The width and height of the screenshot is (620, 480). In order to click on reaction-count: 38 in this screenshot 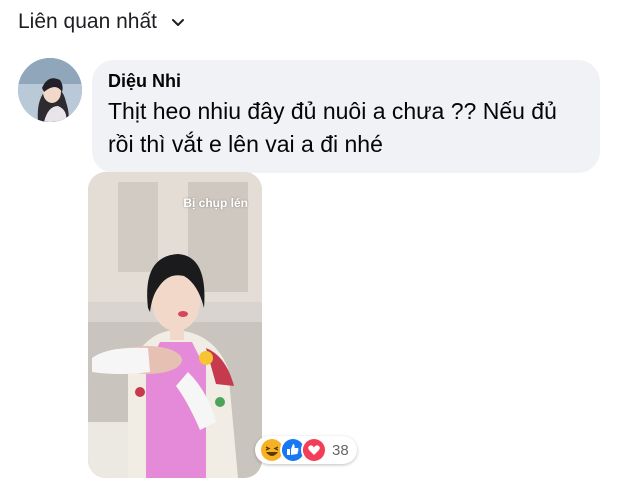, I will do `click(340, 450)`.